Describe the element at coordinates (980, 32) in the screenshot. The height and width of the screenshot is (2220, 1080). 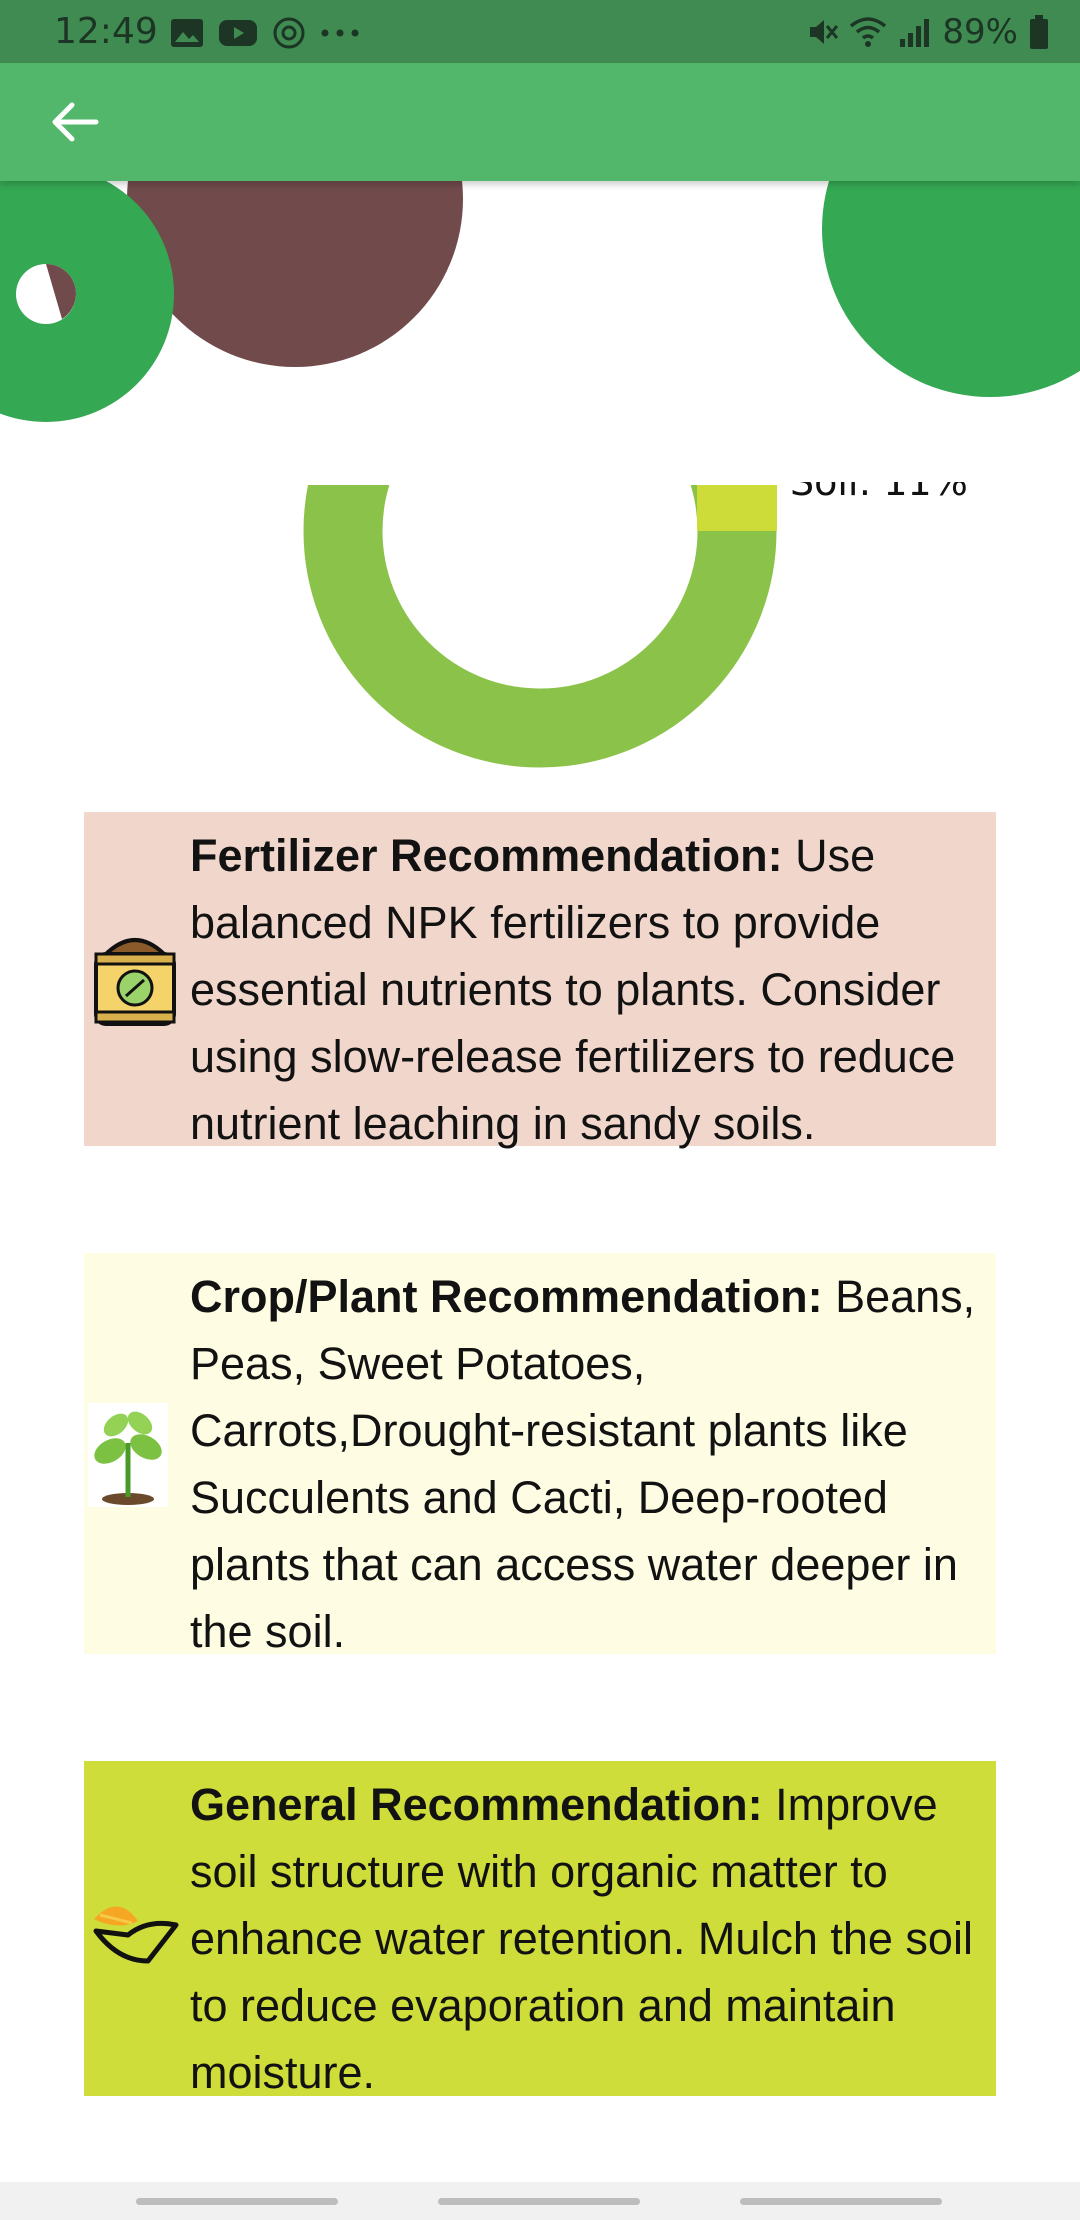
I see `battery-percentage: 89%` at that location.